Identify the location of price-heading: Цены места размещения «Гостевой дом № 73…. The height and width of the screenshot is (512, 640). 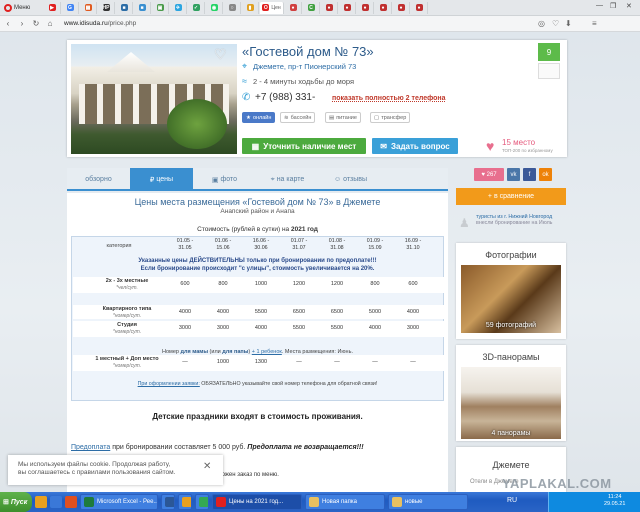
(257, 202).